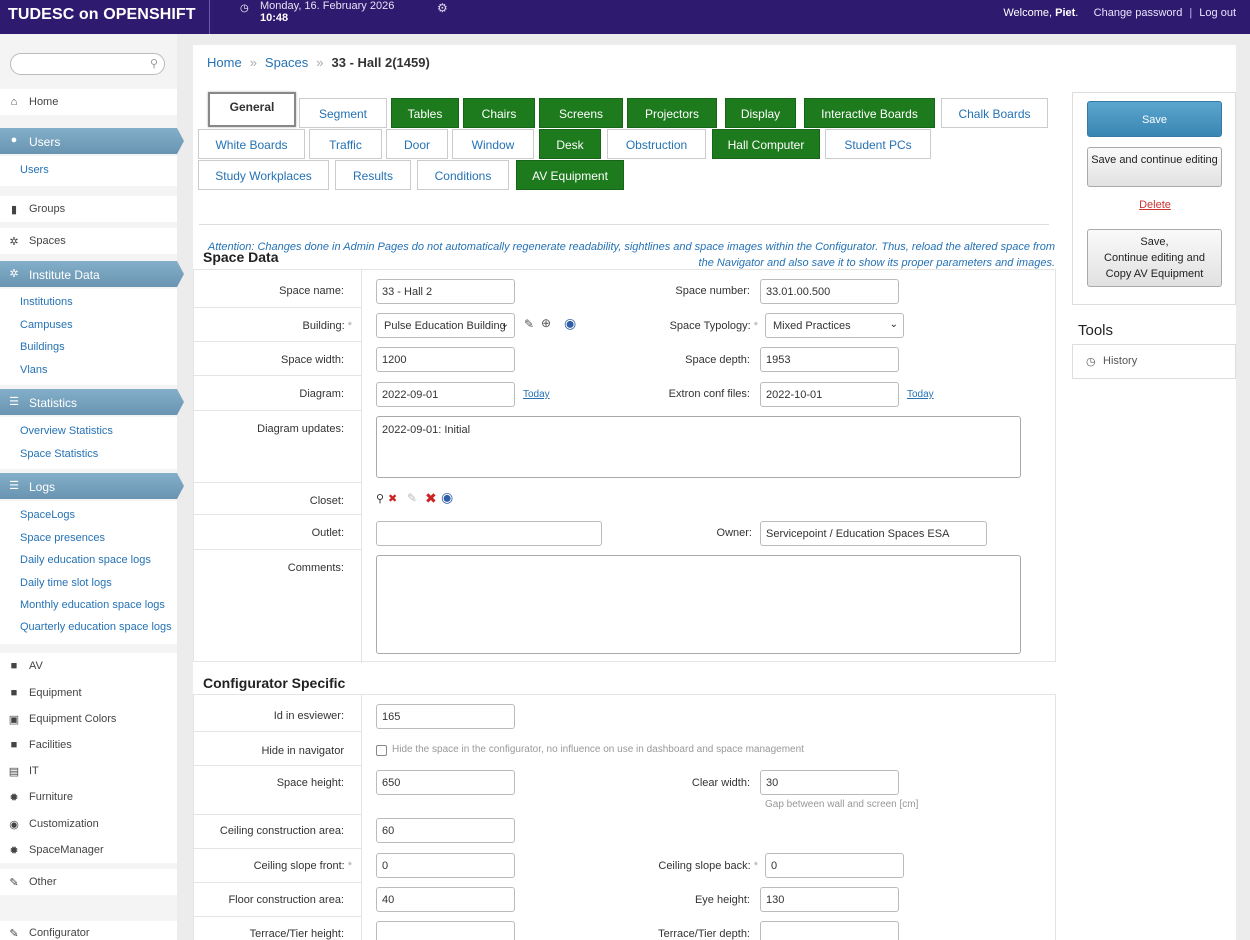 Image resolution: width=1250 pixels, height=940 pixels. What do you see at coordinates (698, 604) in the screenshot?
I see `comments-textarea` at bounding box center [698, 604].